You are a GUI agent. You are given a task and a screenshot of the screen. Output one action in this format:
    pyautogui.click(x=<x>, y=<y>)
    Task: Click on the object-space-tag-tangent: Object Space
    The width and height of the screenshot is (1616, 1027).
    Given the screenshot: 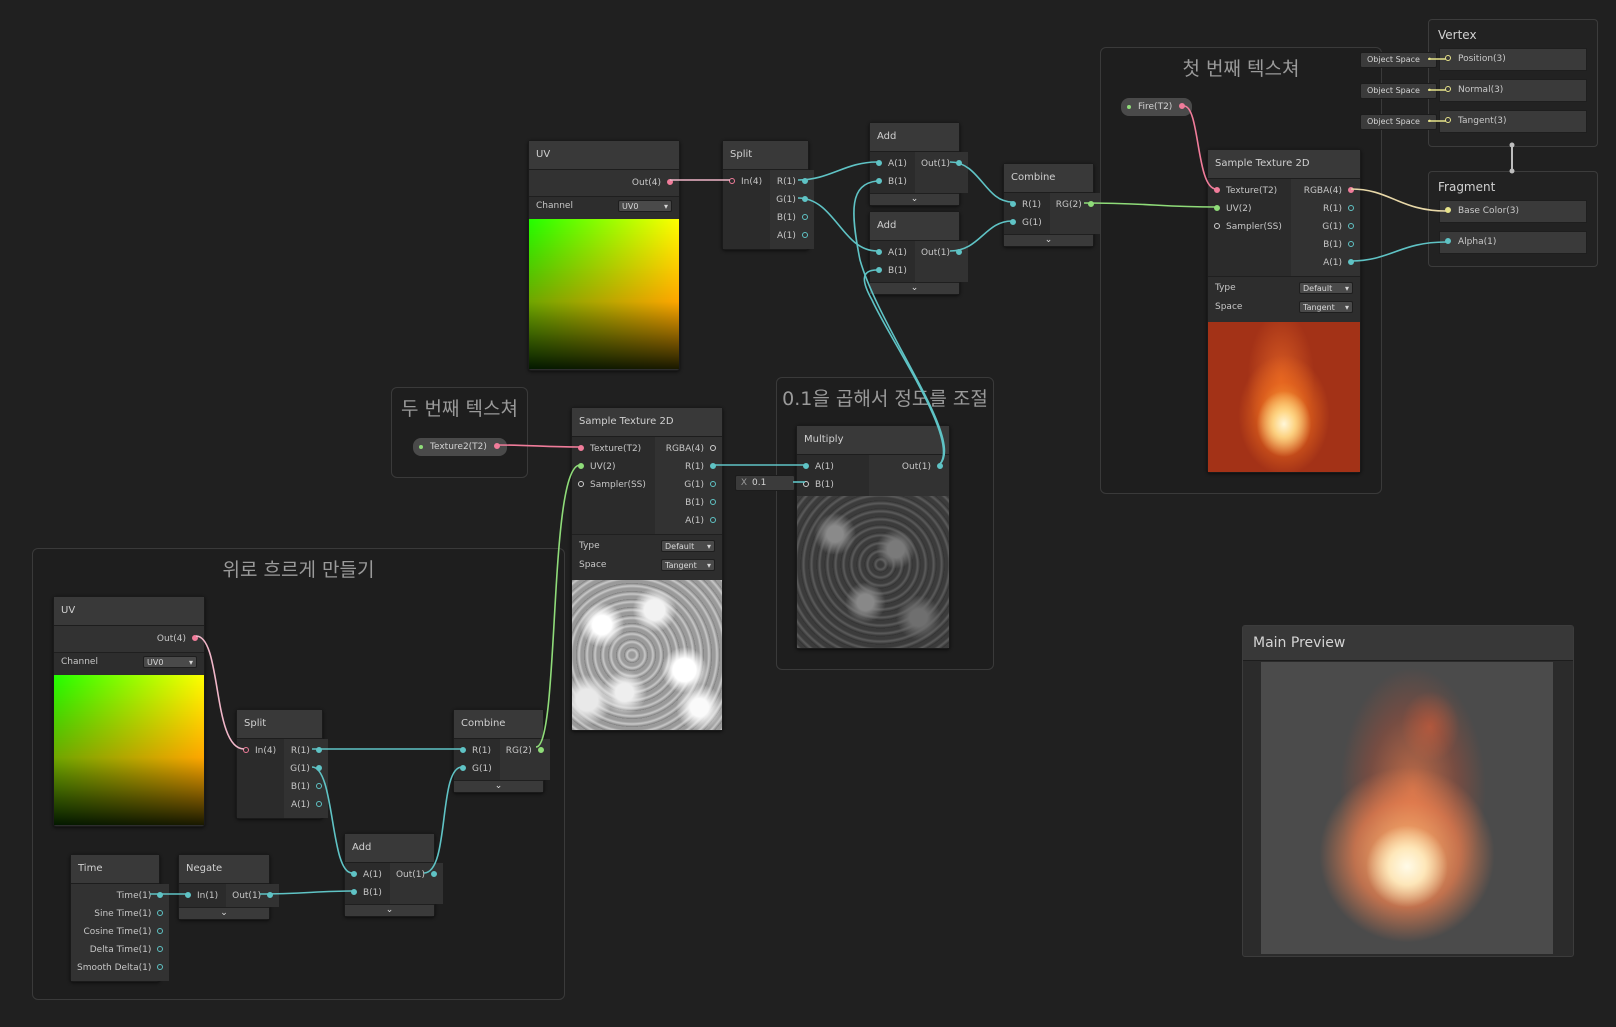 What is the action you would take?
    pyautogui.click(x=1398, y=122)
    